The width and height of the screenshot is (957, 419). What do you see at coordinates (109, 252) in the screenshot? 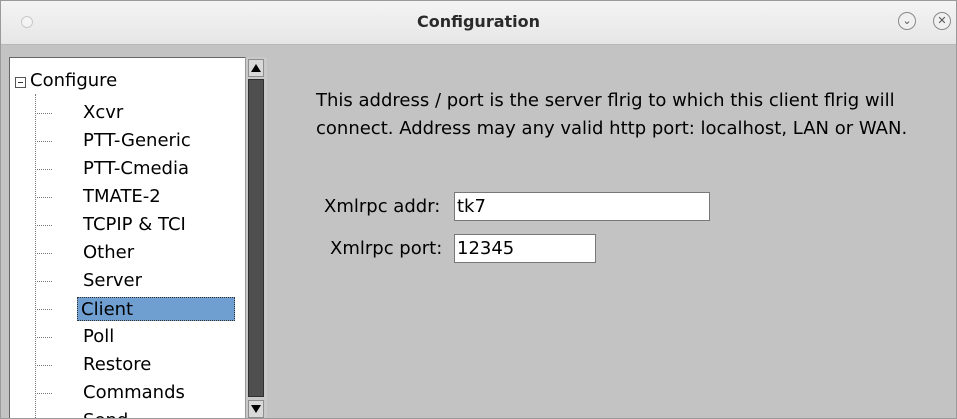
I see `tree-item-label: Other` at bounding box center [109, 252].